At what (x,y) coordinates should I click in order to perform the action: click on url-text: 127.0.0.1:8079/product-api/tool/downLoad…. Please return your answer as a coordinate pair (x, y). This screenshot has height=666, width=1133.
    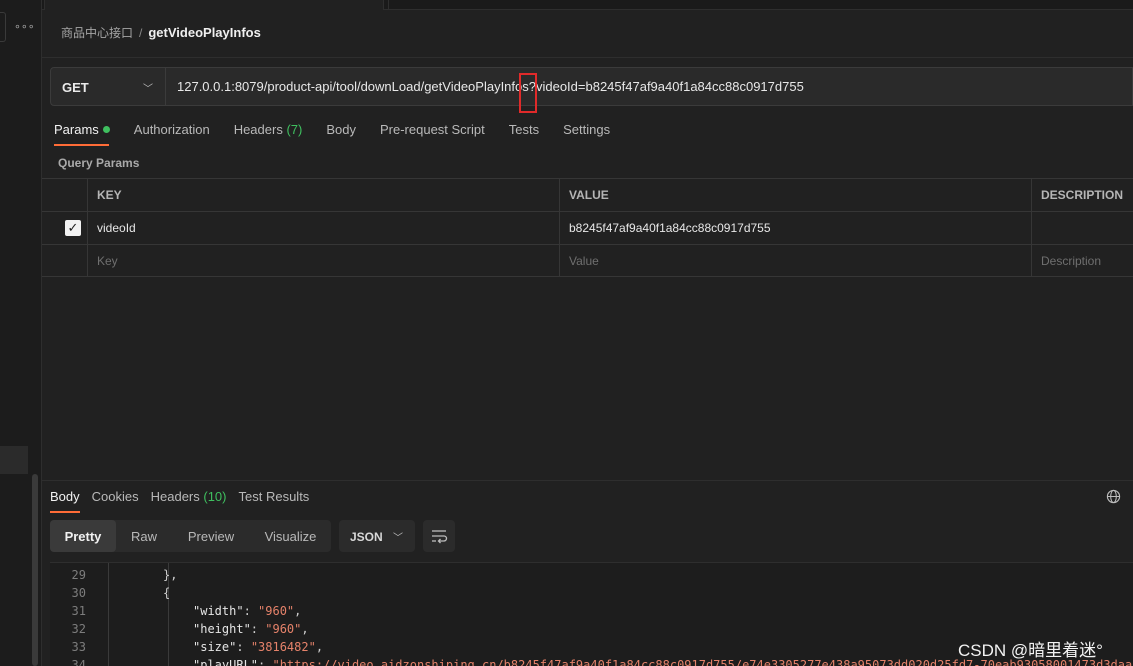
    Looking at the image, I should click on (490, 86).